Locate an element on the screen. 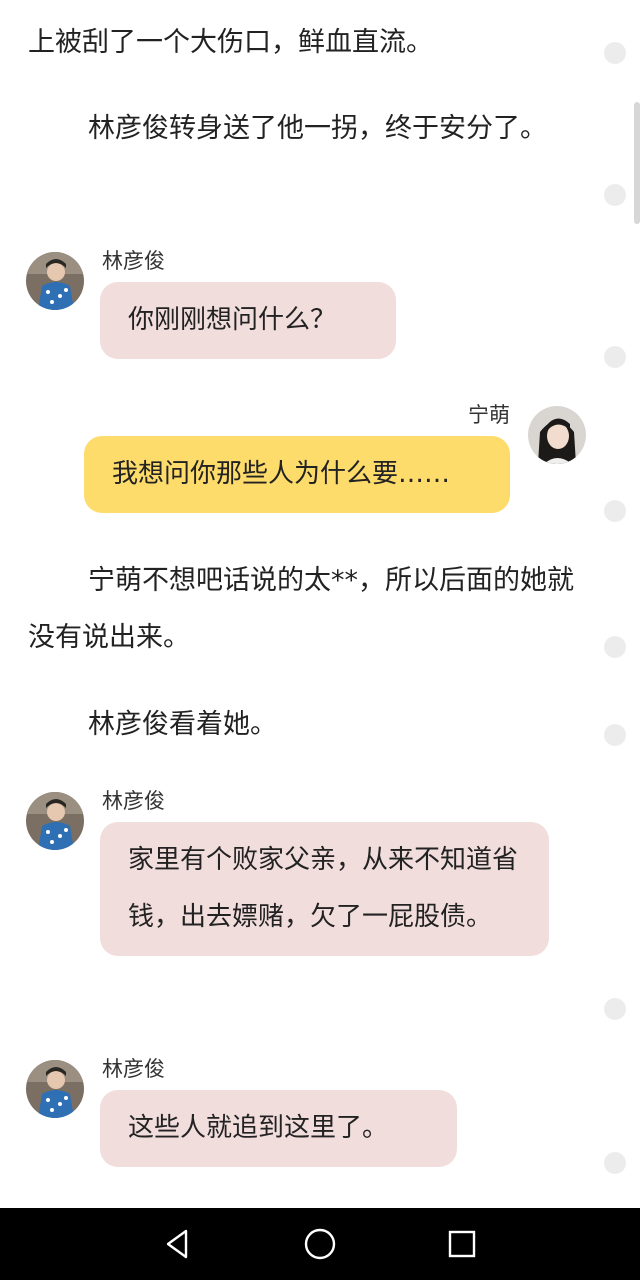 This screenshot has width=640, height=1280. story-paragraph: 宁萌不想吧话说的太**，所以后面的她就没有说出来。 is located at coordinates (301, 609).